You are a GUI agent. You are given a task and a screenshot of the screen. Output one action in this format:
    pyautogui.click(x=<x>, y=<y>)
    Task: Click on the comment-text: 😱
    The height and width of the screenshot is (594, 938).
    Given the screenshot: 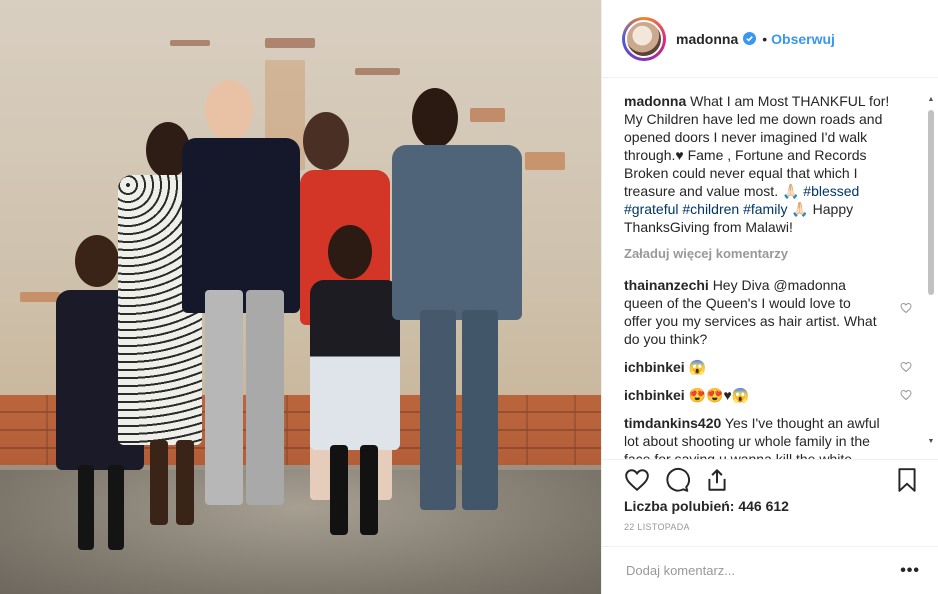 What is the action you would take?
    pyautogui.click(x=697, y=367)
    